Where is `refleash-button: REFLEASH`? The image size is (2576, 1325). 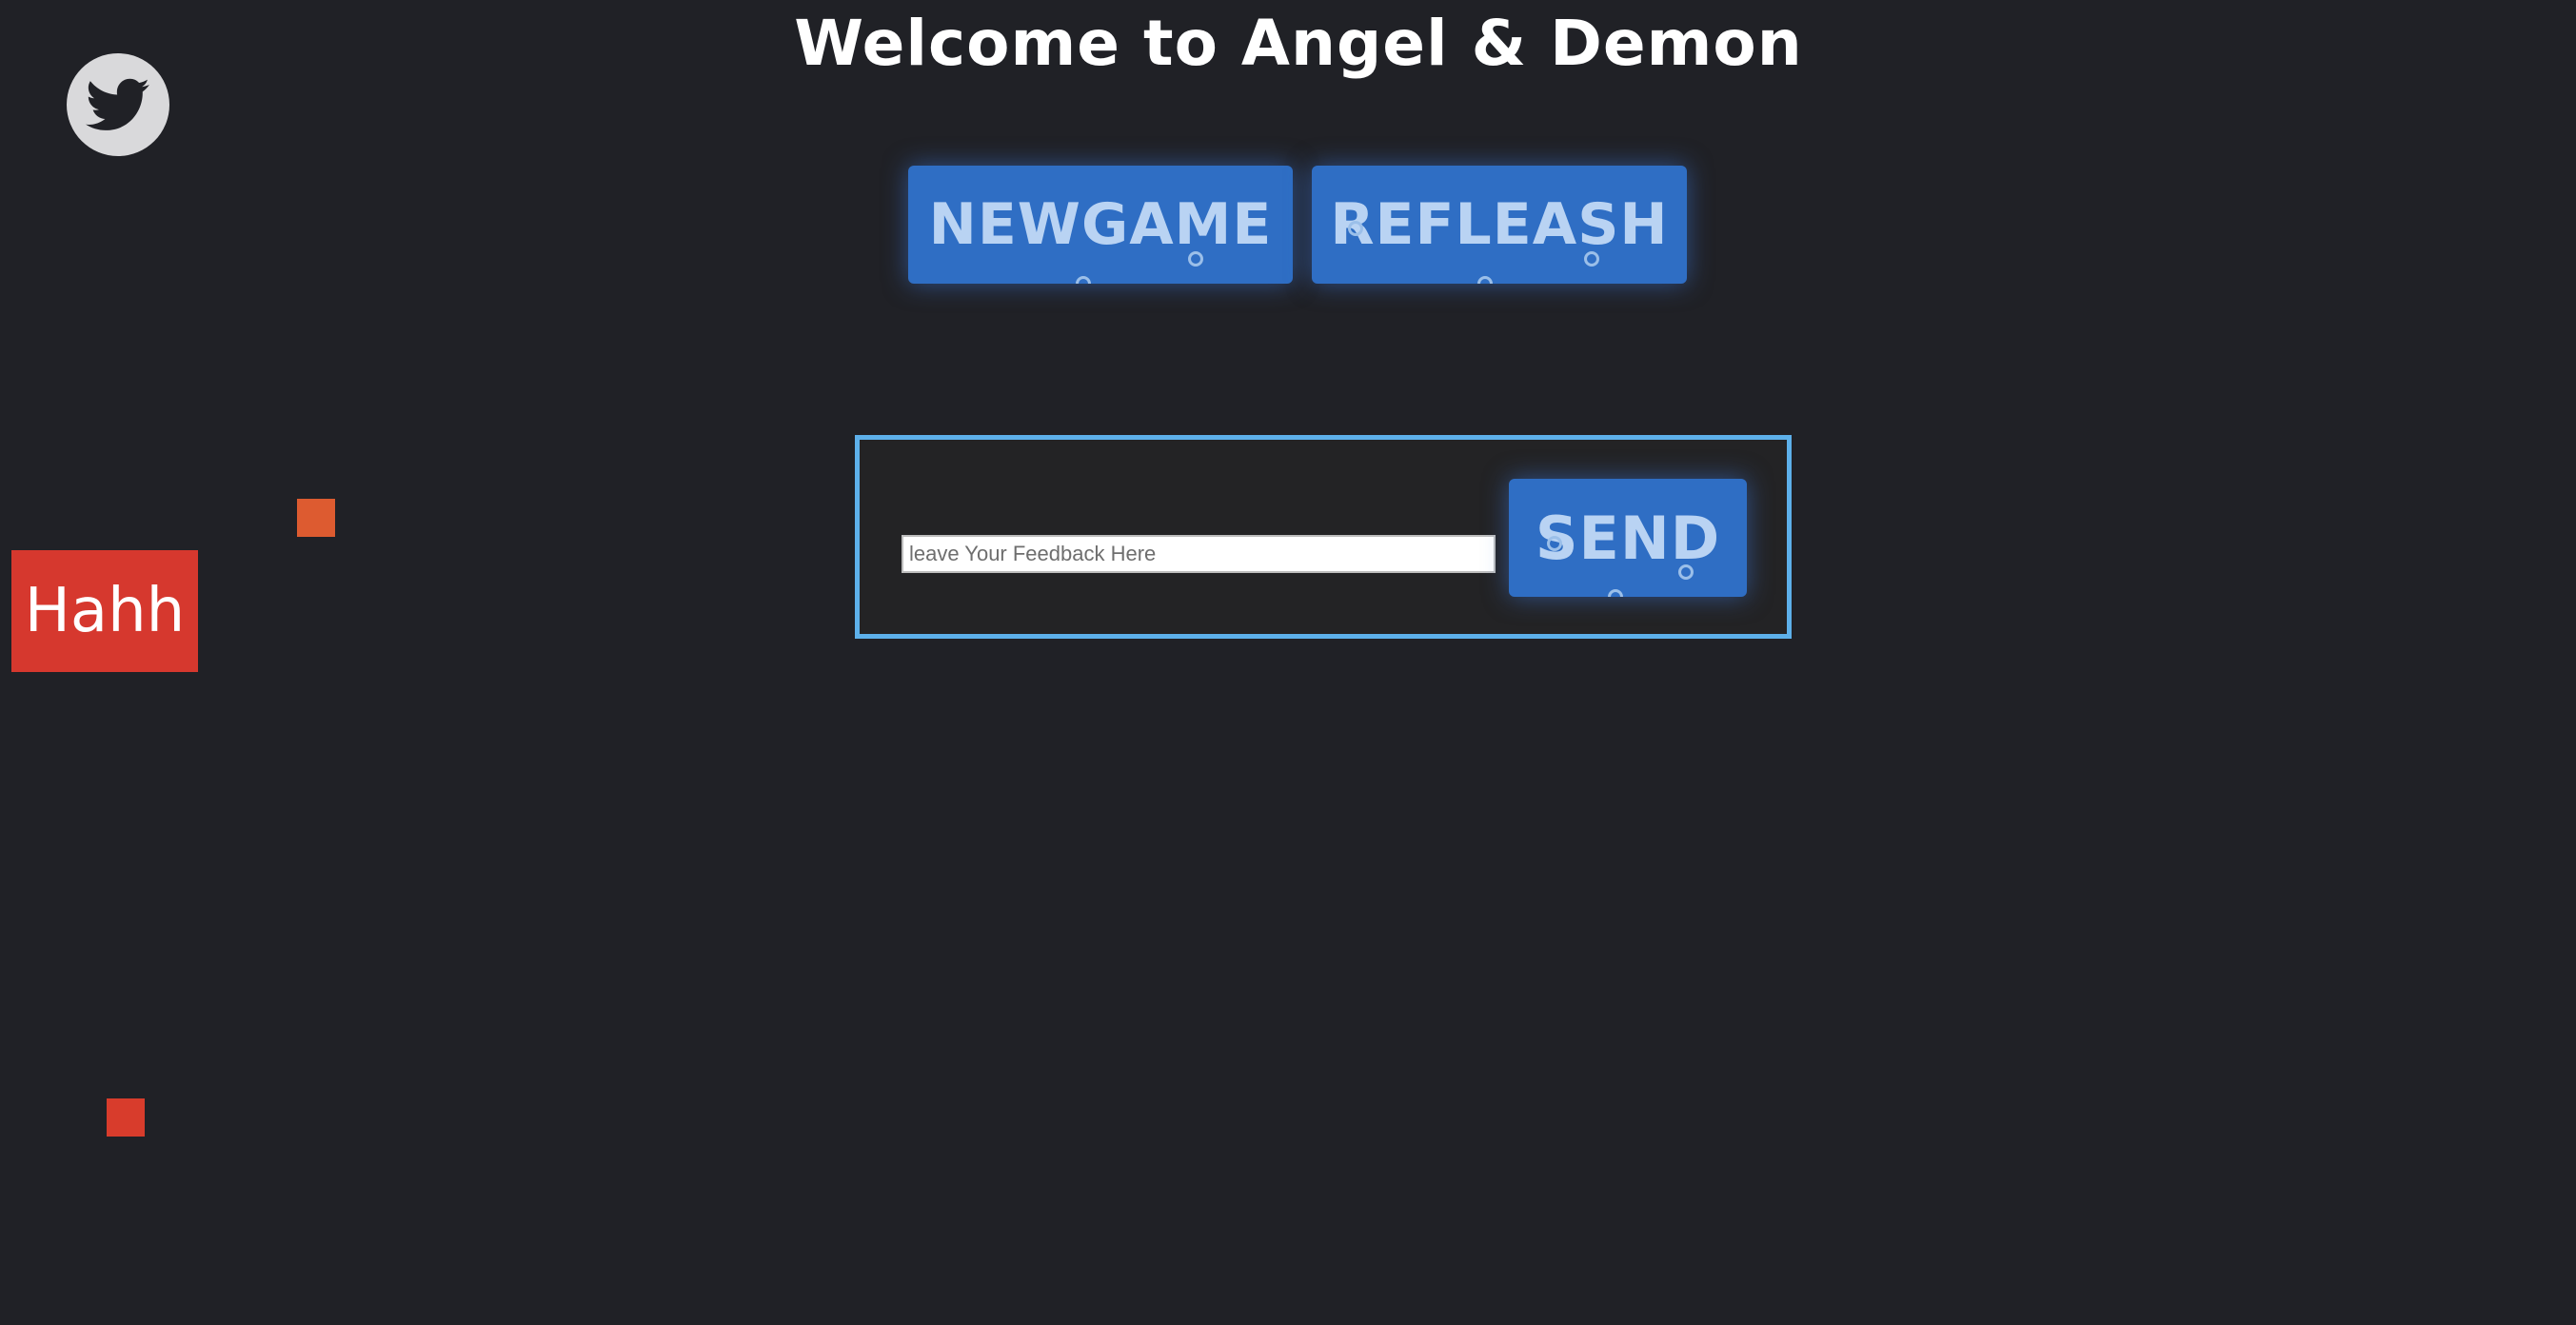 refleash-button: REFLEASH is located at coordinates (1499, 225).